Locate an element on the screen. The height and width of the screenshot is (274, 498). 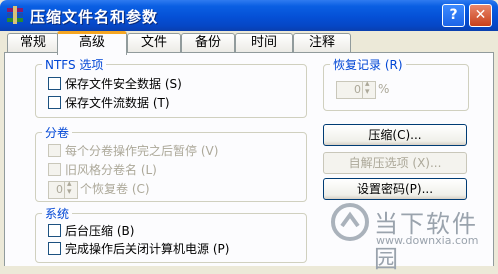
tab-comment: 注释 is located at coordinates (322, 42).